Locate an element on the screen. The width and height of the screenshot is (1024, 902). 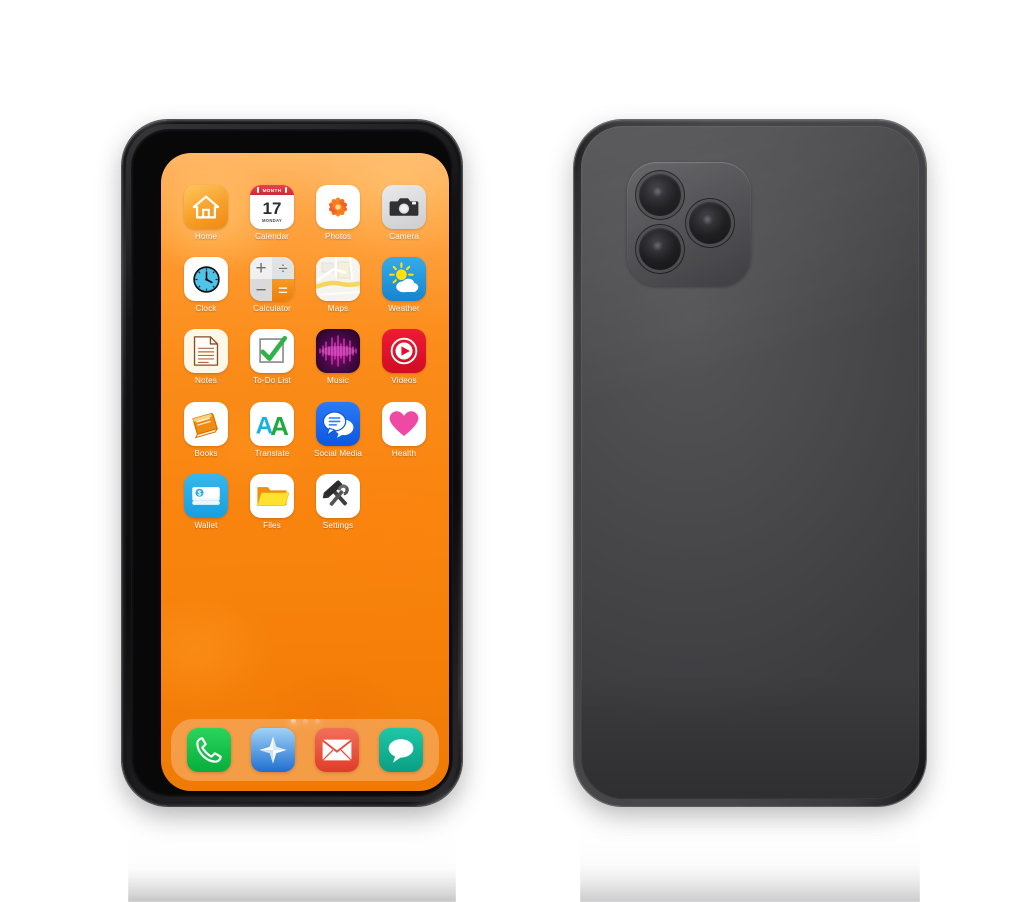
calculator-tile: + ÷ − = is located at coordinates (272, 279).